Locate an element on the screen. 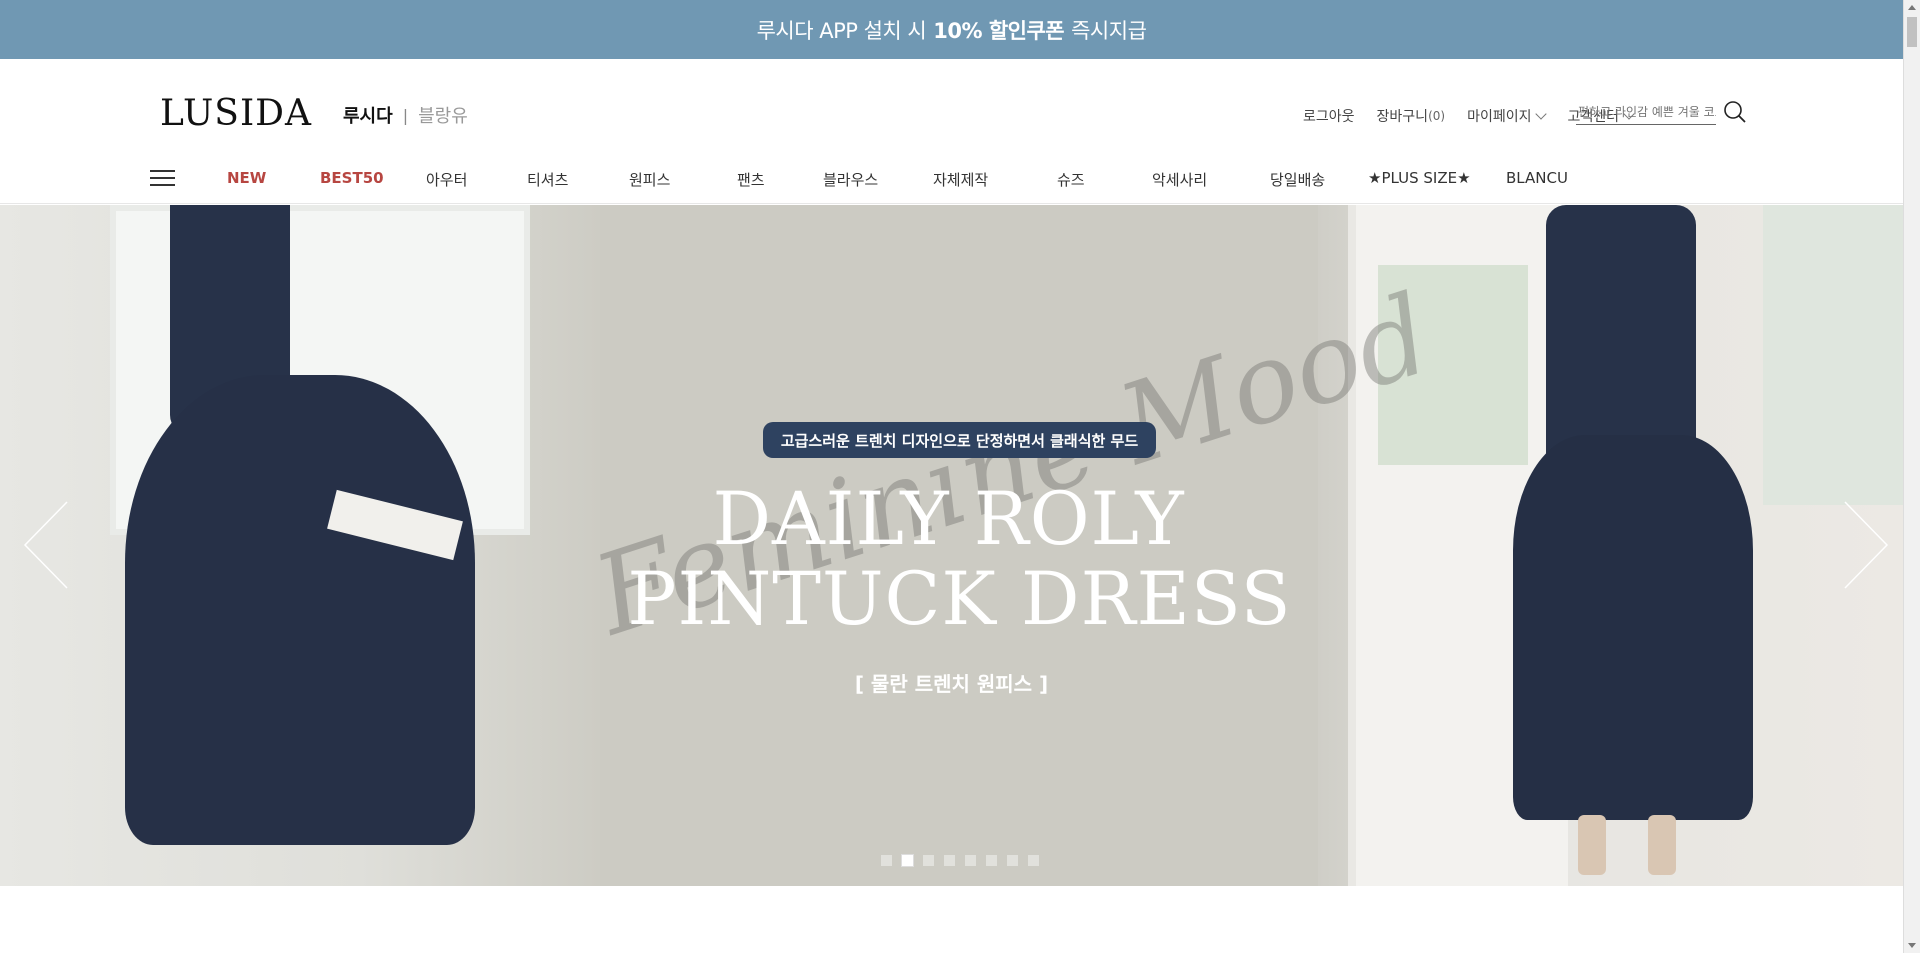  slider-prev-arrow-icon is located at coordinates (47, 545).